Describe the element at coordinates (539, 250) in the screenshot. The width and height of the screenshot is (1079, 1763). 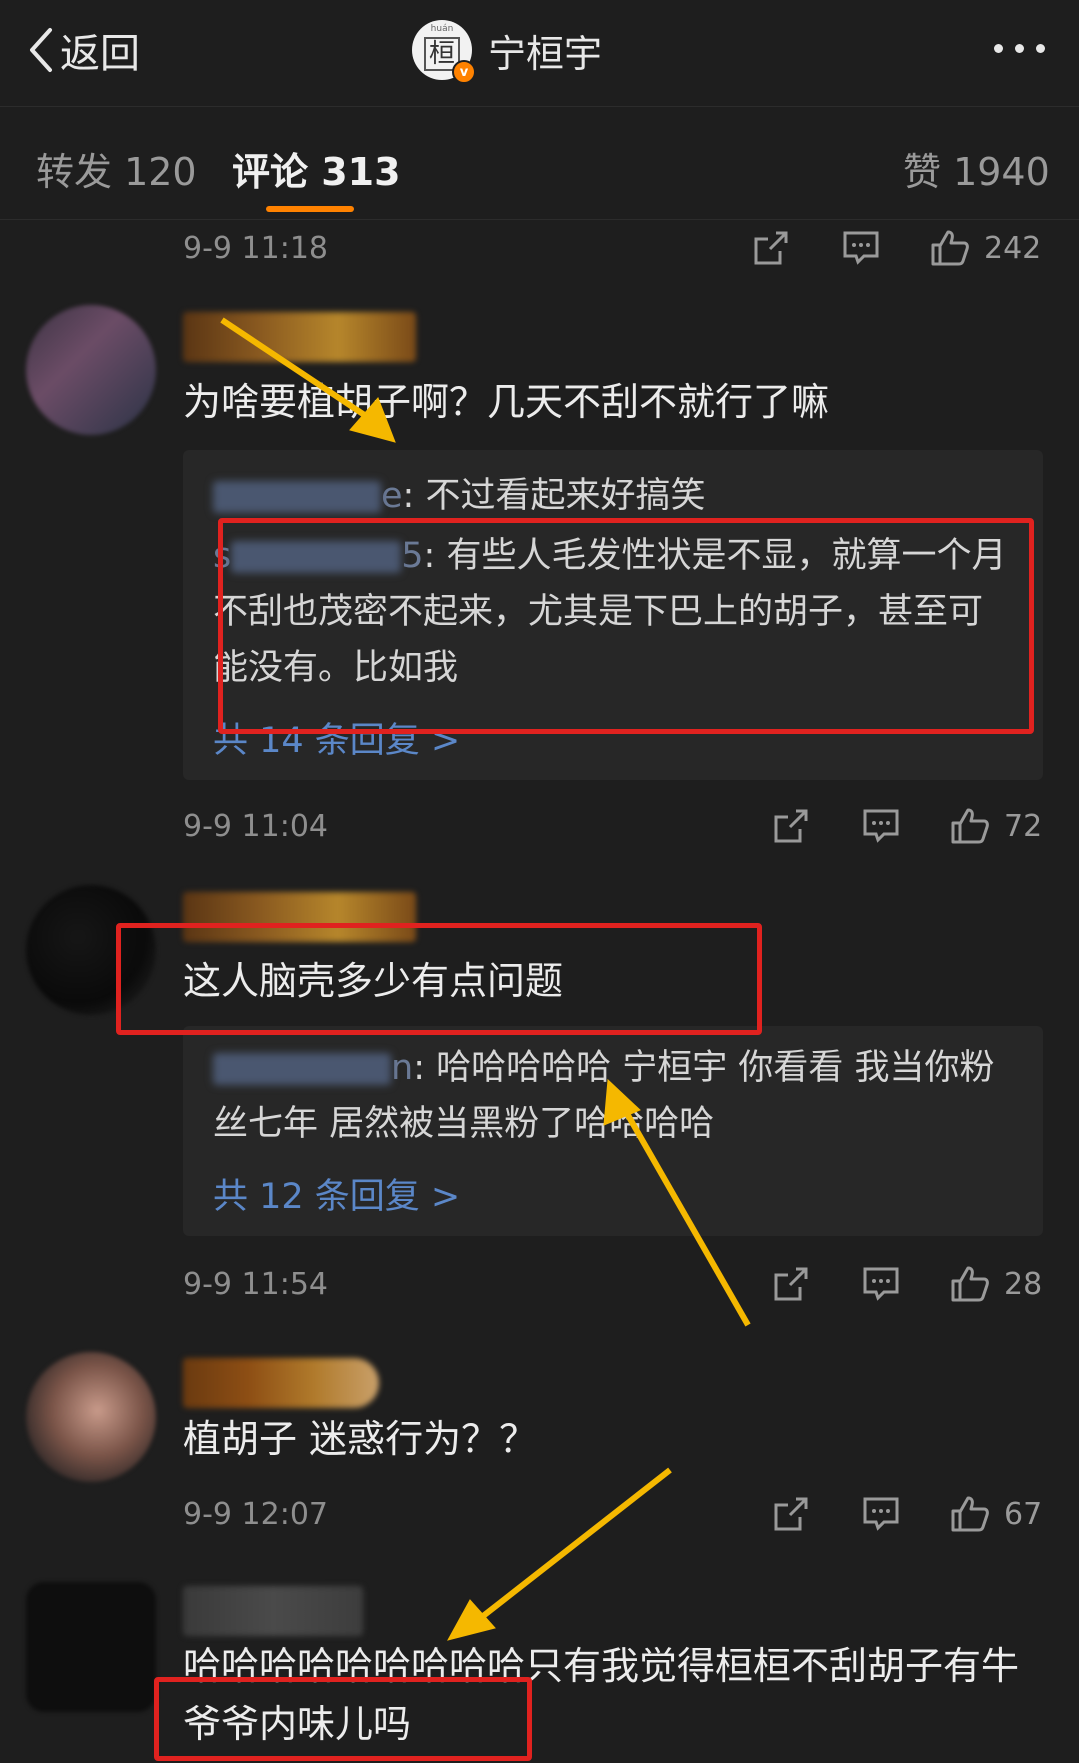
I see `comment-meta: 9-9 11:18 242` at that location.